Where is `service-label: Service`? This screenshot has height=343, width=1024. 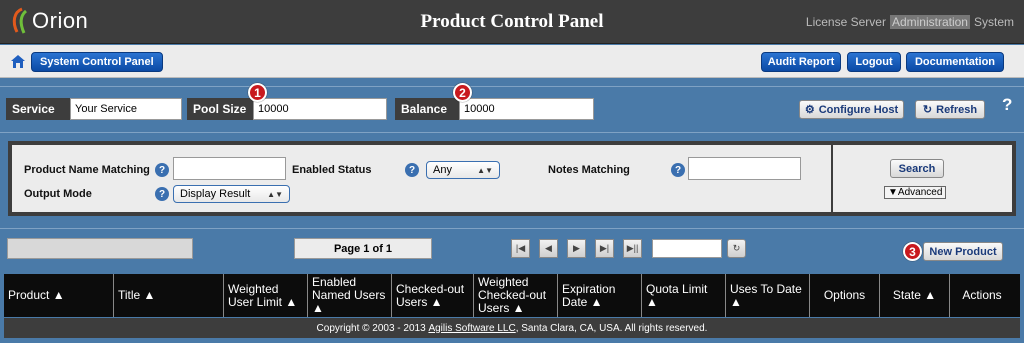
service-label: Service is located at coordinates (38, 109).